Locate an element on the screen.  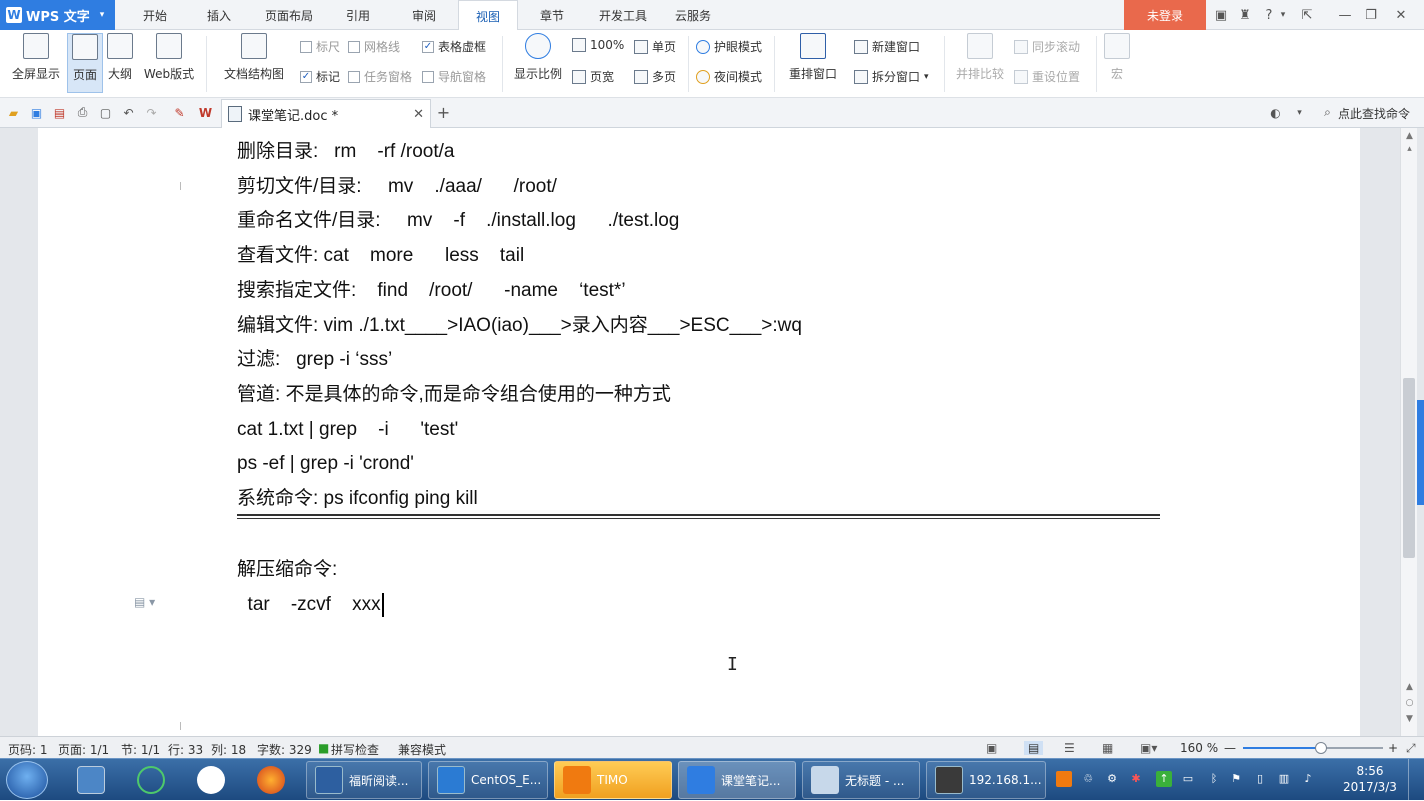
doc-line-1: 删除目录: rm -rf /root/a is located at coordinates (345, 152).